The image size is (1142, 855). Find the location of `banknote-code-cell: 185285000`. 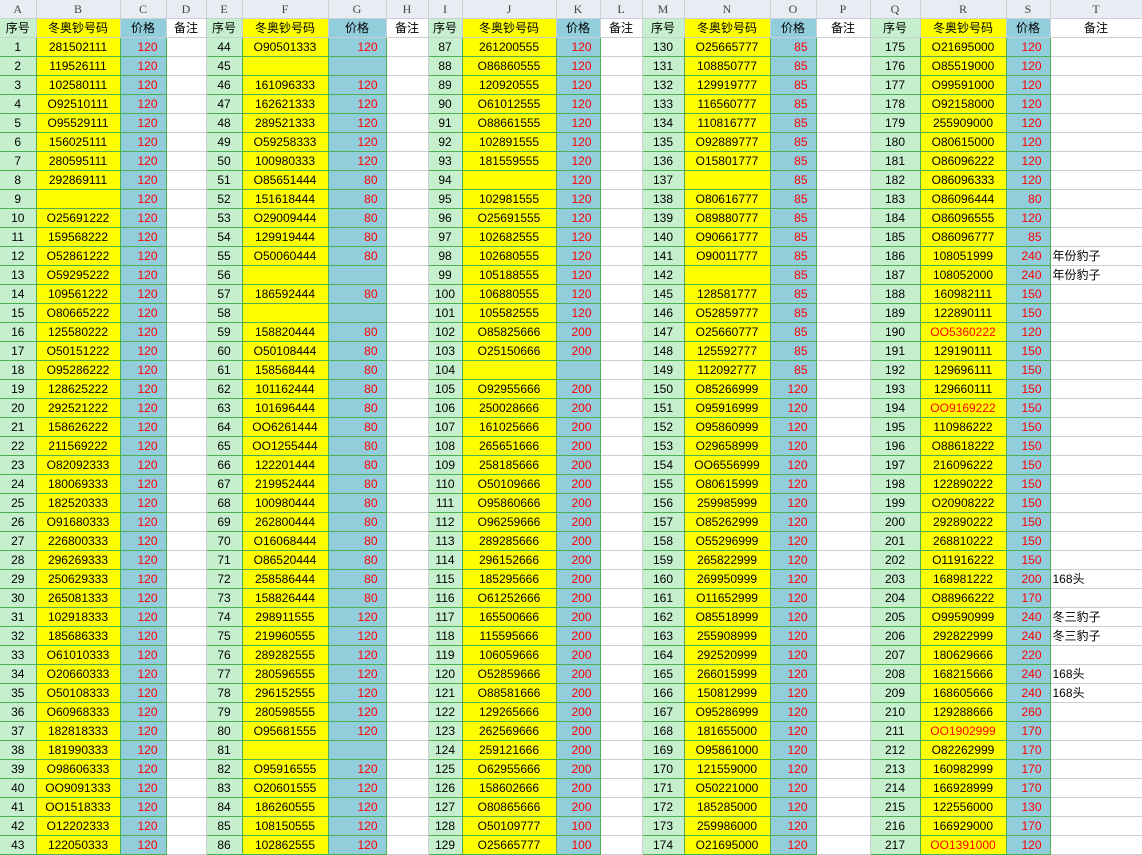

banknote-code-cell: 185285000 is located at coordinates (727, 807).